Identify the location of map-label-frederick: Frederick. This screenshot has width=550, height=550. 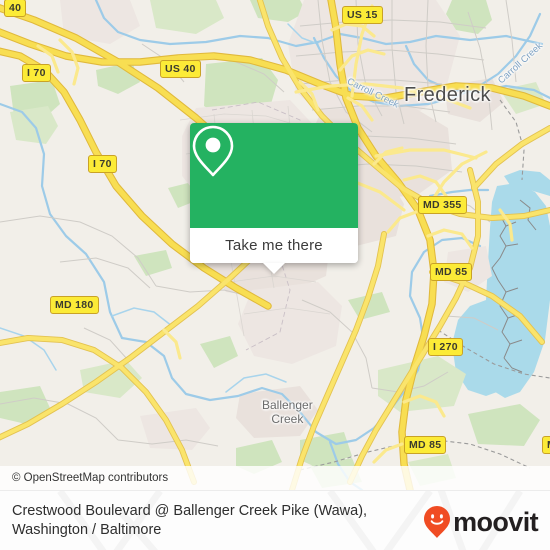
(447, 95).